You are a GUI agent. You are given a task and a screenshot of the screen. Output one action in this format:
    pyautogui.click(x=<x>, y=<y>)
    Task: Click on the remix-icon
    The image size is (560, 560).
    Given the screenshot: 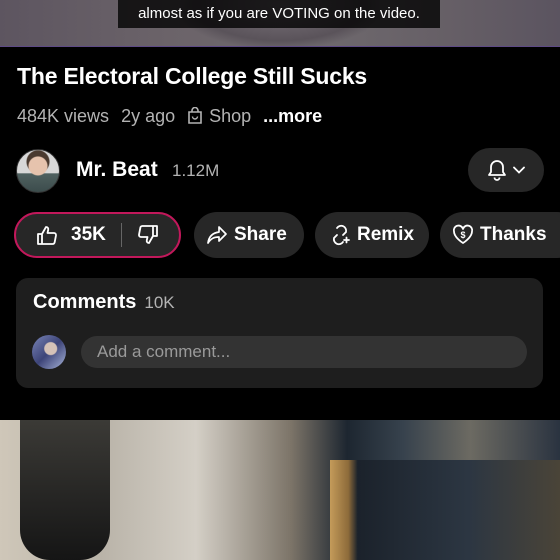 What is the action you would take?
    pyautogui.click(x=341, y=235)
    